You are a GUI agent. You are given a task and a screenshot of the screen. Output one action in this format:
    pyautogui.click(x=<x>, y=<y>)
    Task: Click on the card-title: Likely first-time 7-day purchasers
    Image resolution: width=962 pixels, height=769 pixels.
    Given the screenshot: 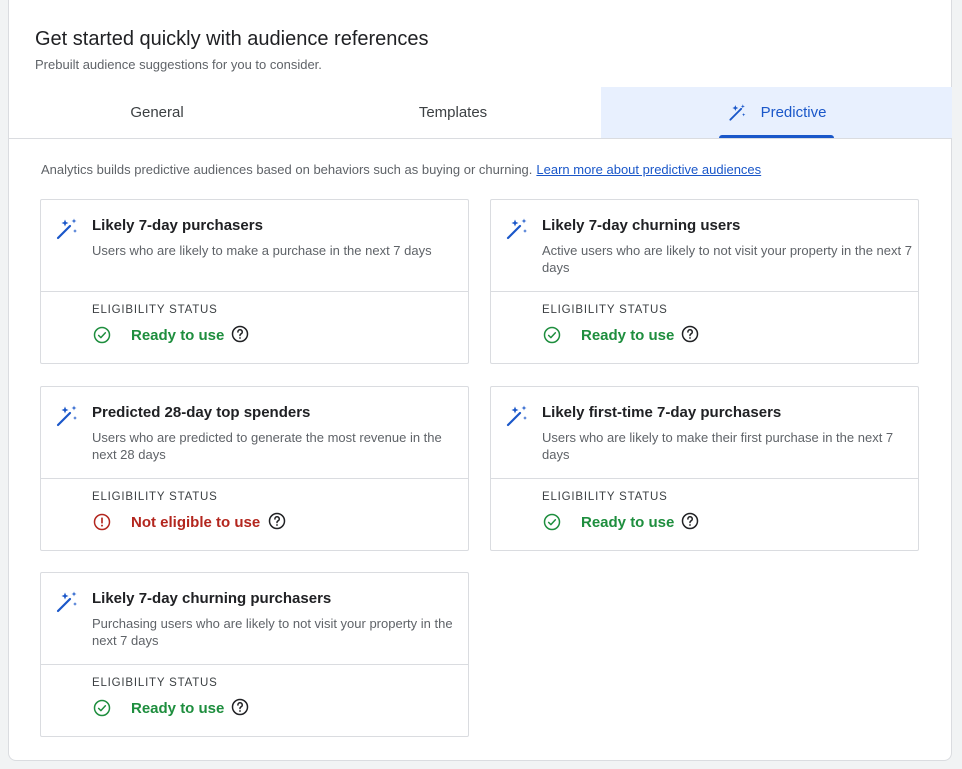 What is the action you would take?
    pyautogui.click(x=662, y=412)
    